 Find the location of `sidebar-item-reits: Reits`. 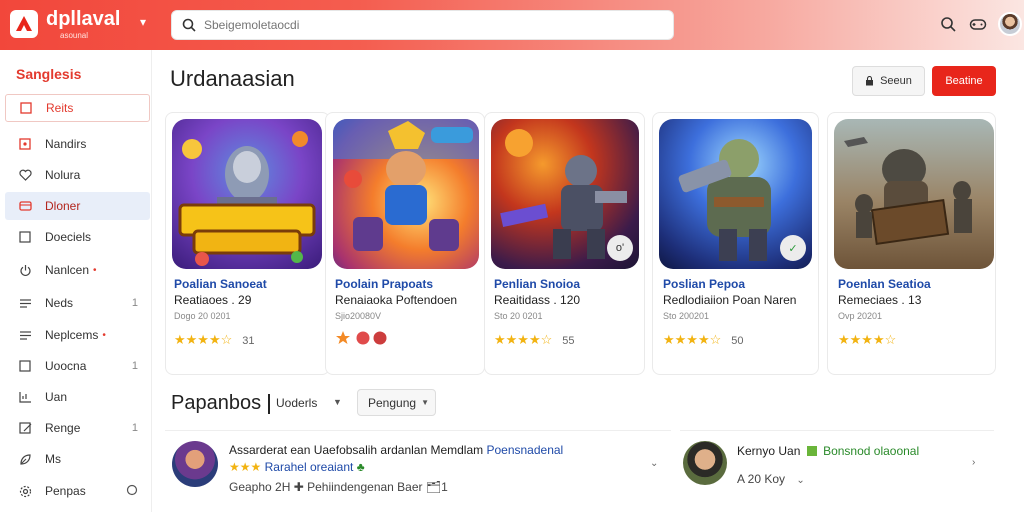

sidebar-item-reits: Reits is located at coordinates (77, 108).